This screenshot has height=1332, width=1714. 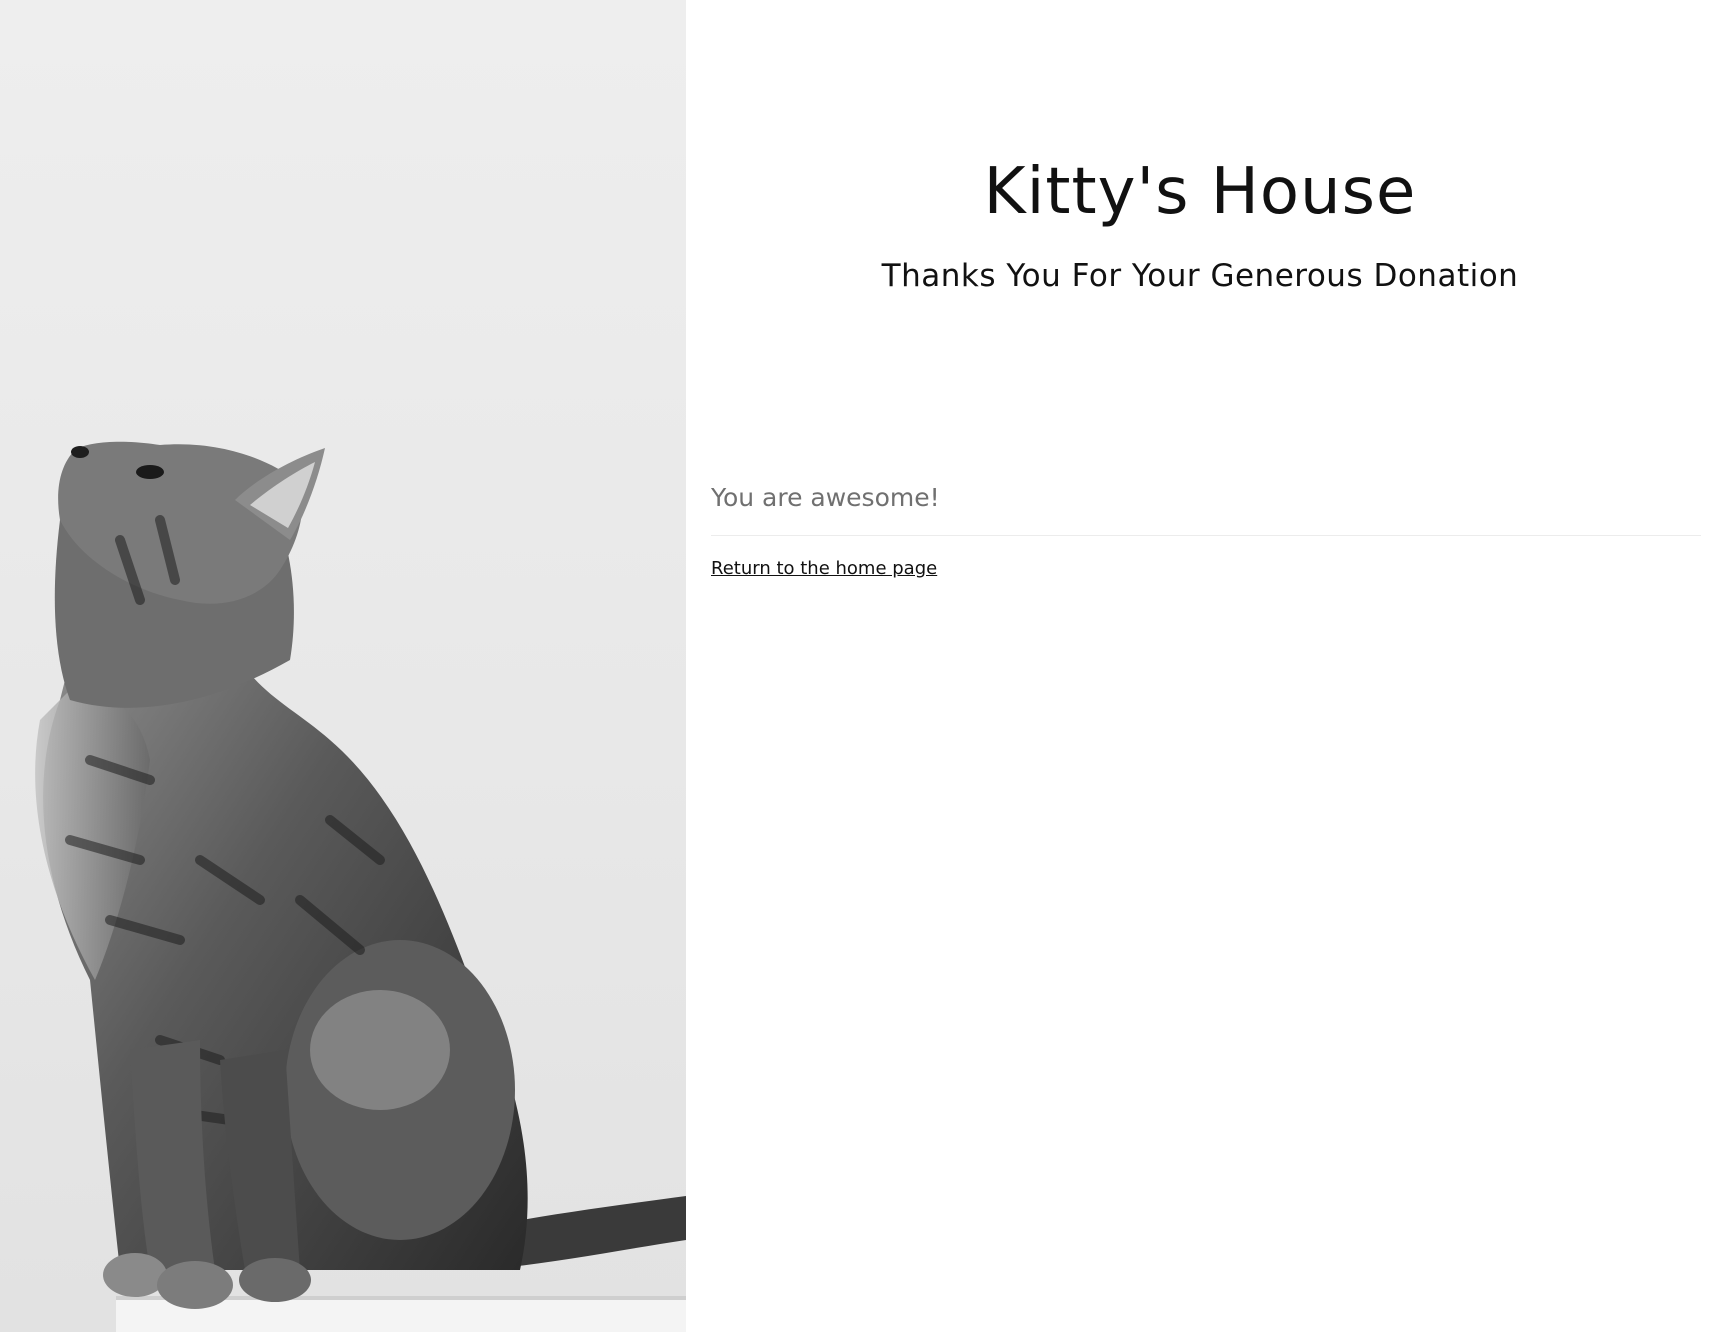 I want to click on cat-paw, so click(x=135, y=1275).